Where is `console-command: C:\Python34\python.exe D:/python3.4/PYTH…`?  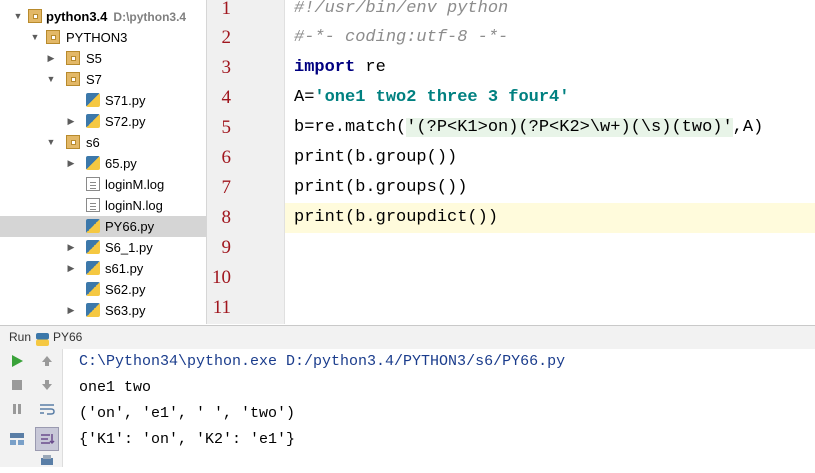
console-command: C:\Python34\python.exe D:/python3.4/PYTH… is located at coordinates (322, 361).